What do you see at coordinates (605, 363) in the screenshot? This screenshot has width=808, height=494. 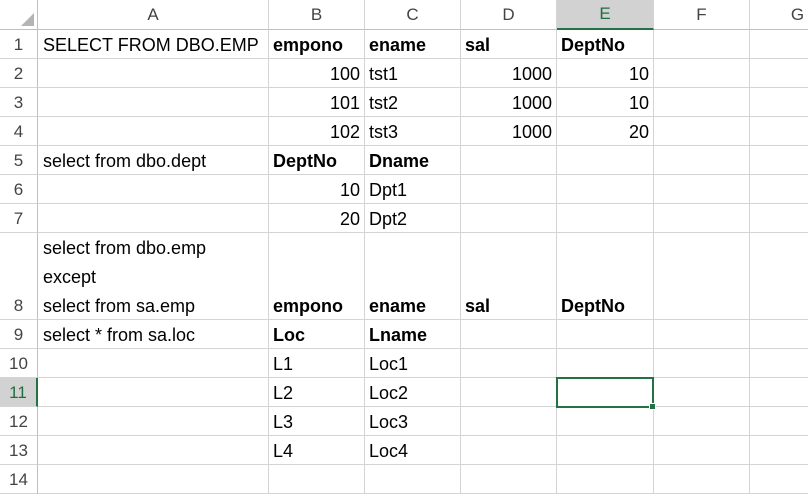 I see `grid-cell-e10` at bounding box center [605, 363].